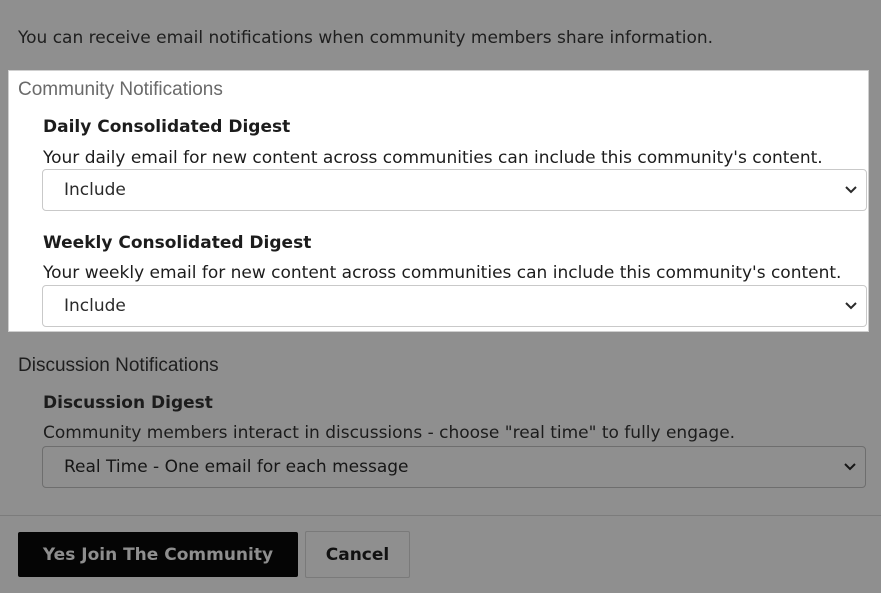 This screenshot has height=593, width=881. Describe the element at coordinates (357, 554) in the screenshot. I see `cancel-button: Cancel` at that location.